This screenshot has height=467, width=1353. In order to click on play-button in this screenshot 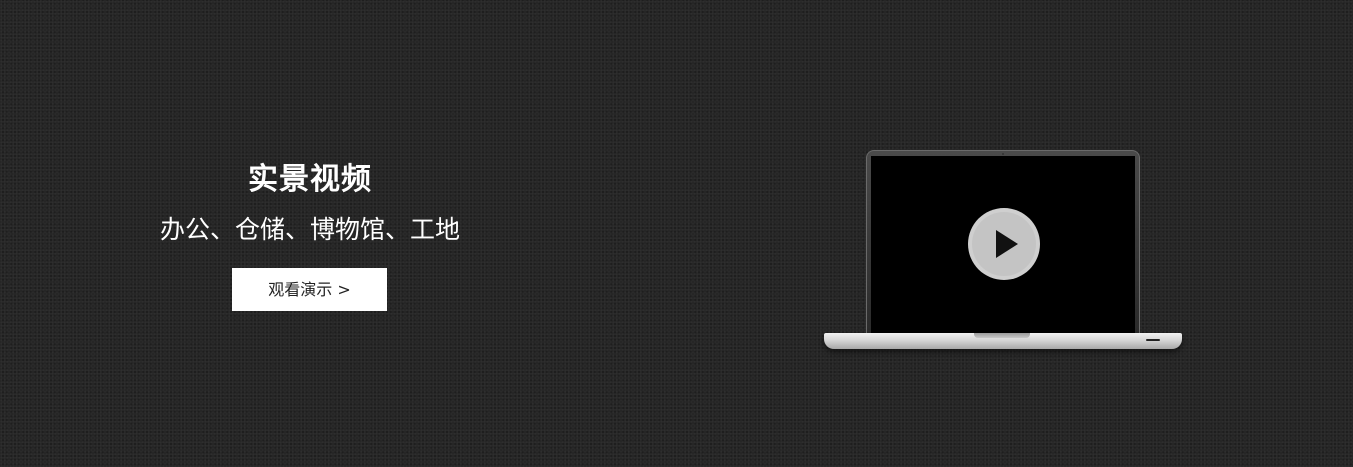, I will do `click(1004, 244)`.